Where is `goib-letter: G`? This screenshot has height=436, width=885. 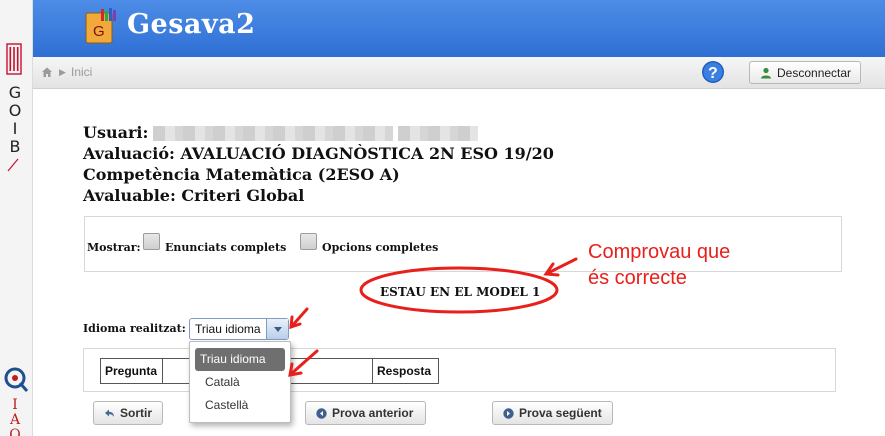 goib-letter: G is located at coordinates (15, 92).